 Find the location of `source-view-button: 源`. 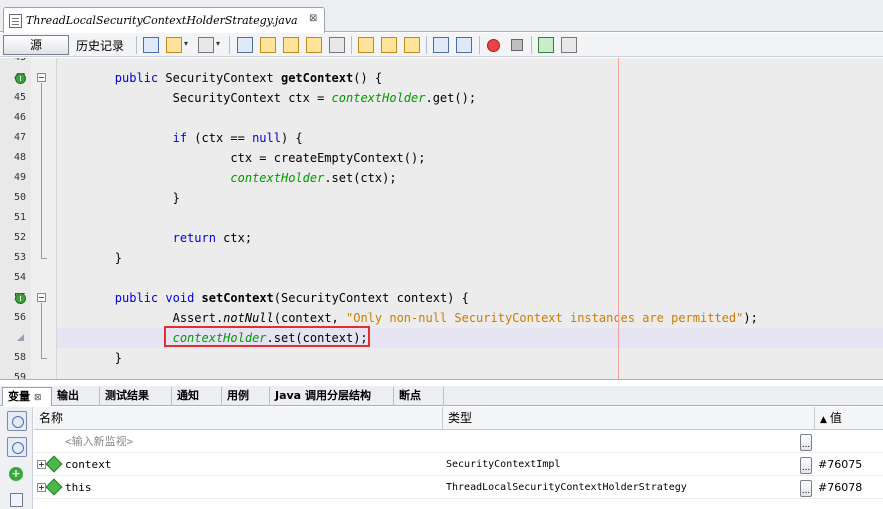

source-view-button: 源 is located at coordinates (36, 45).